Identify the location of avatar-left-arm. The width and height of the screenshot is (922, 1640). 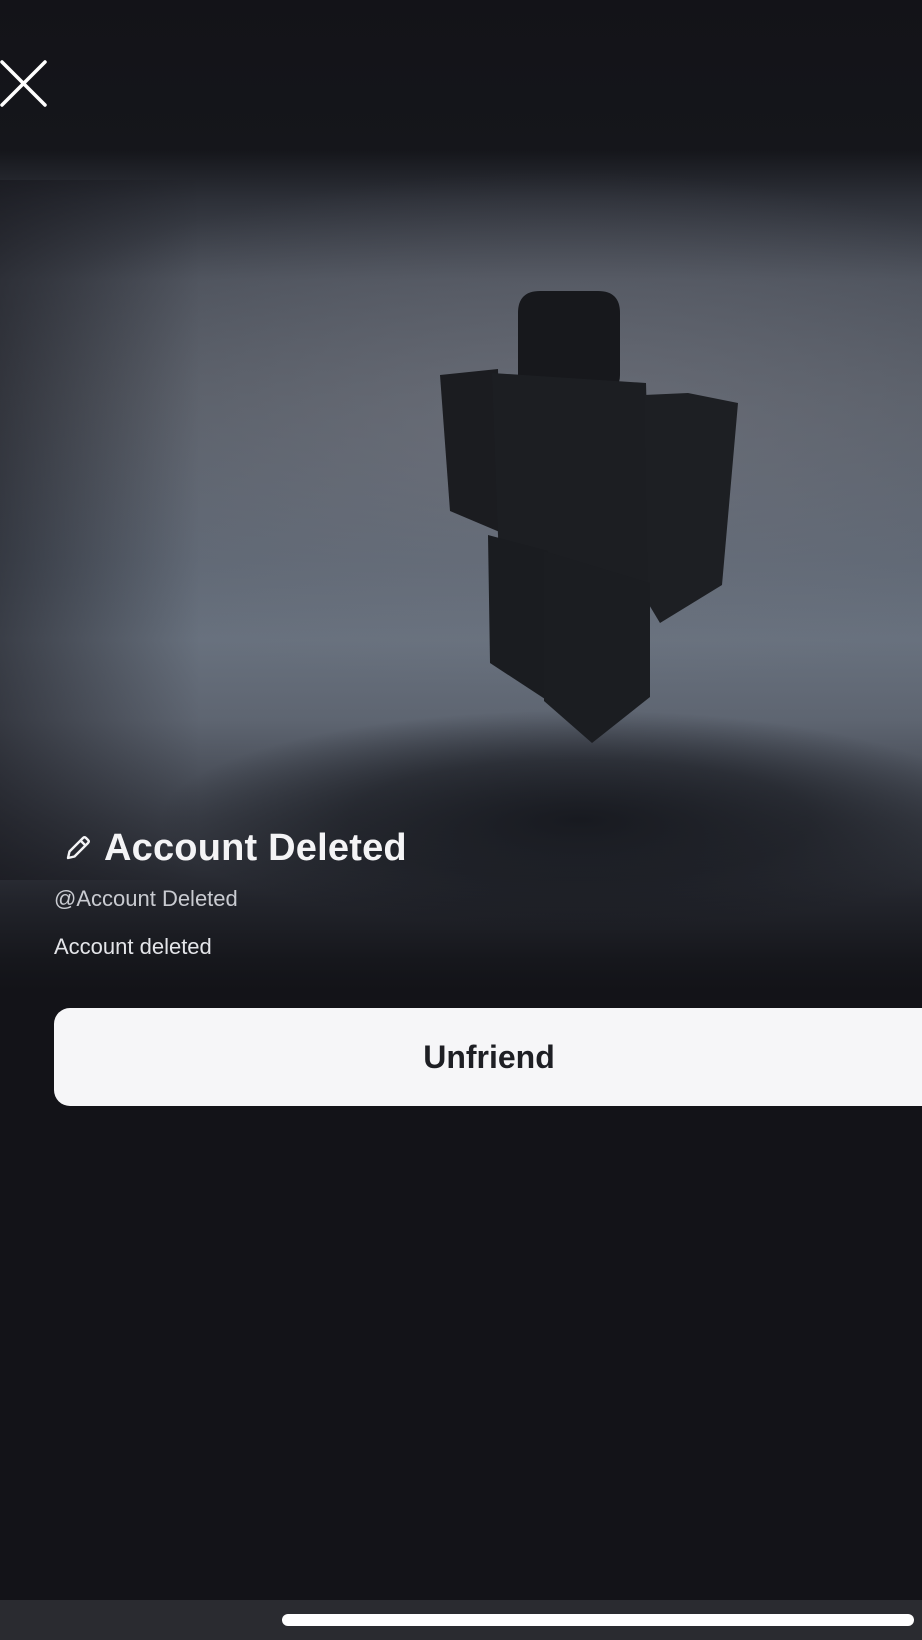
(471, 451).